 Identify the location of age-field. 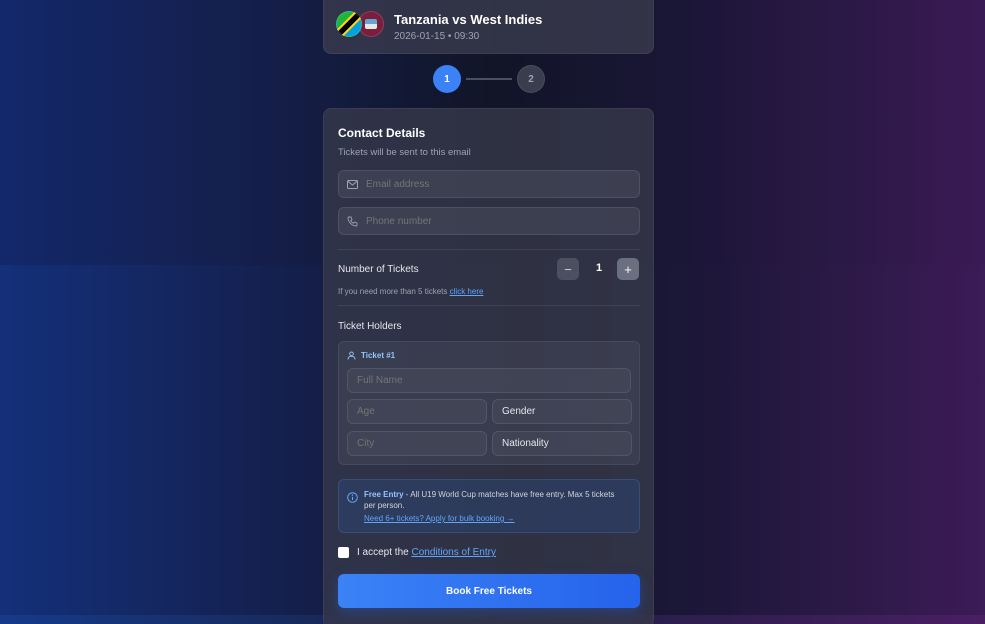
(417, 411).